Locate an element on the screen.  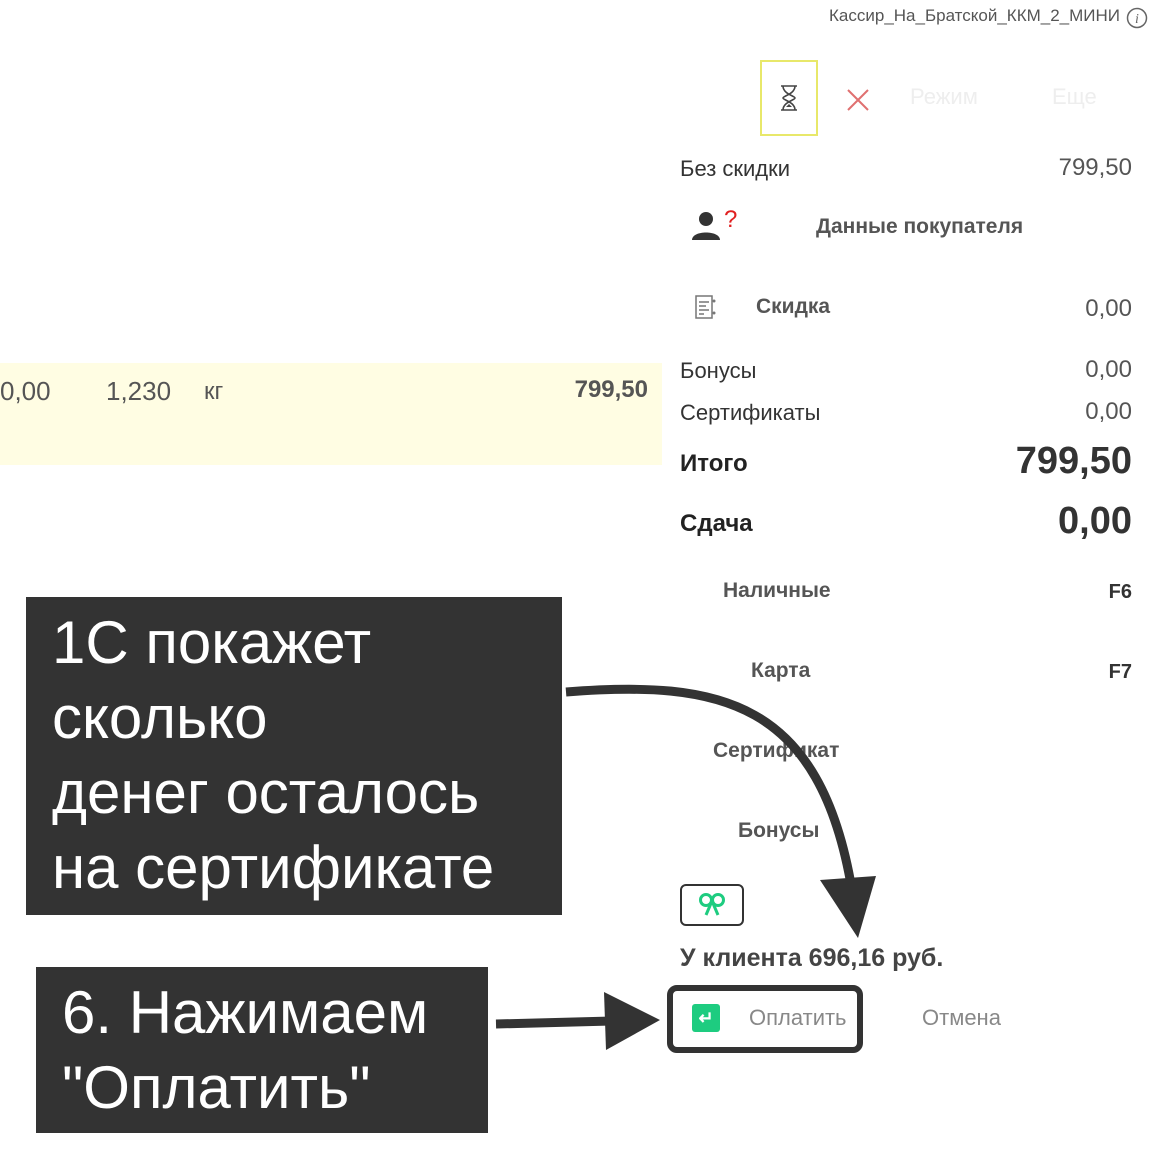
close-icon is located at coordinates (858, 100).